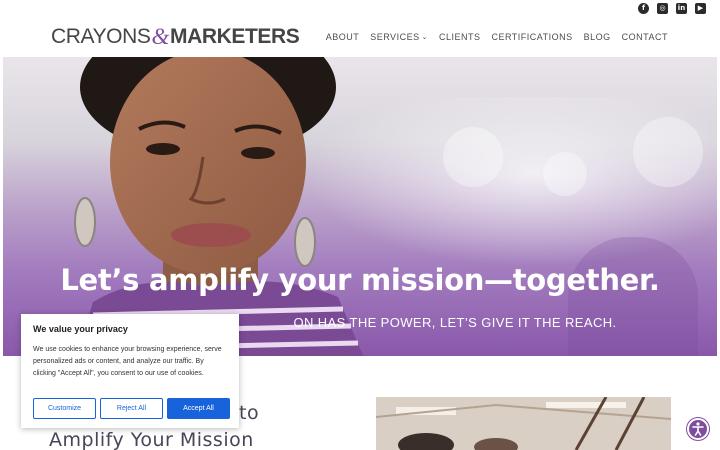 The image size is (720, 450). I want to click on site-logo: CRAYONS & MARKETERS, so click(175, 36).